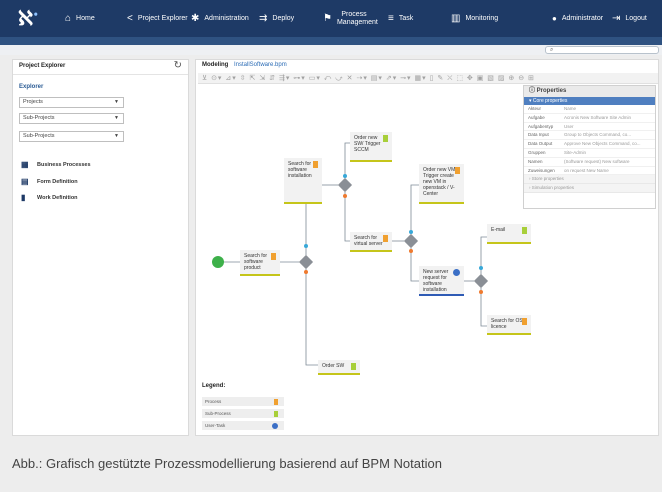 This screenshot has height=492, width=662. I want to click on nav-project-explorer: < Project Explorer, so click(157, 18).